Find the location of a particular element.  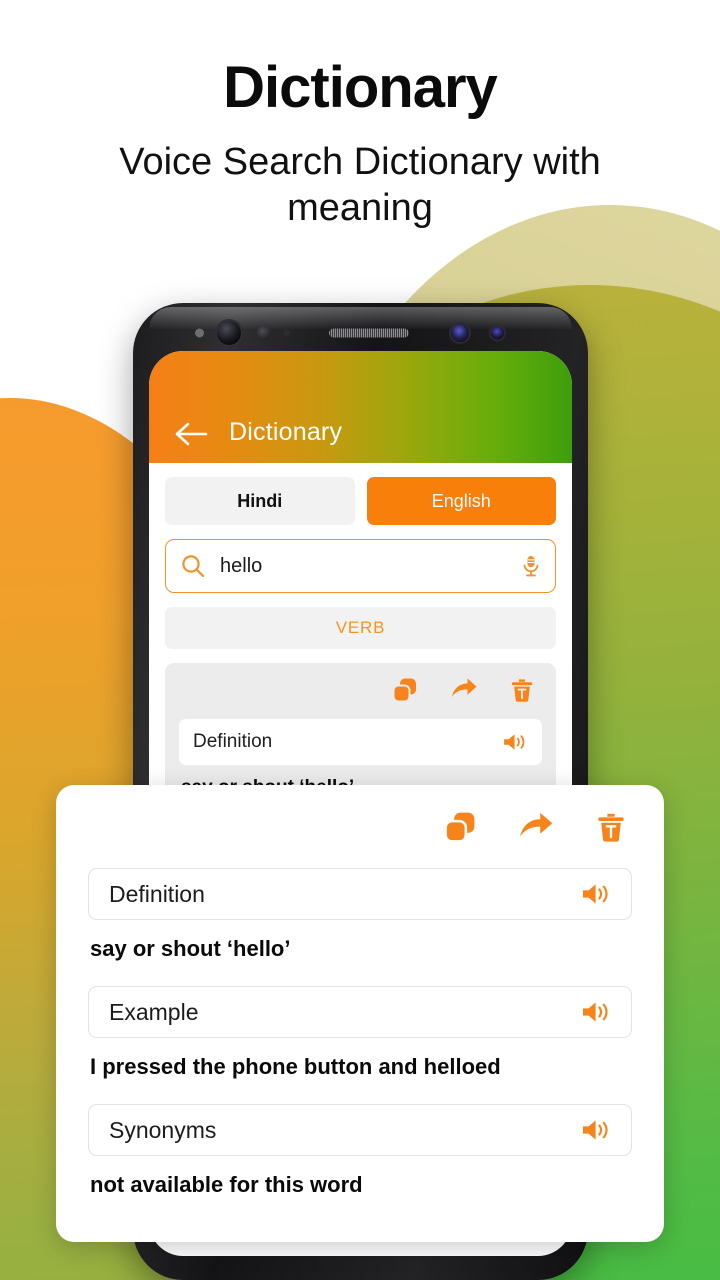

card-field-label: Synonyms is located at coordinates (163, 1129).